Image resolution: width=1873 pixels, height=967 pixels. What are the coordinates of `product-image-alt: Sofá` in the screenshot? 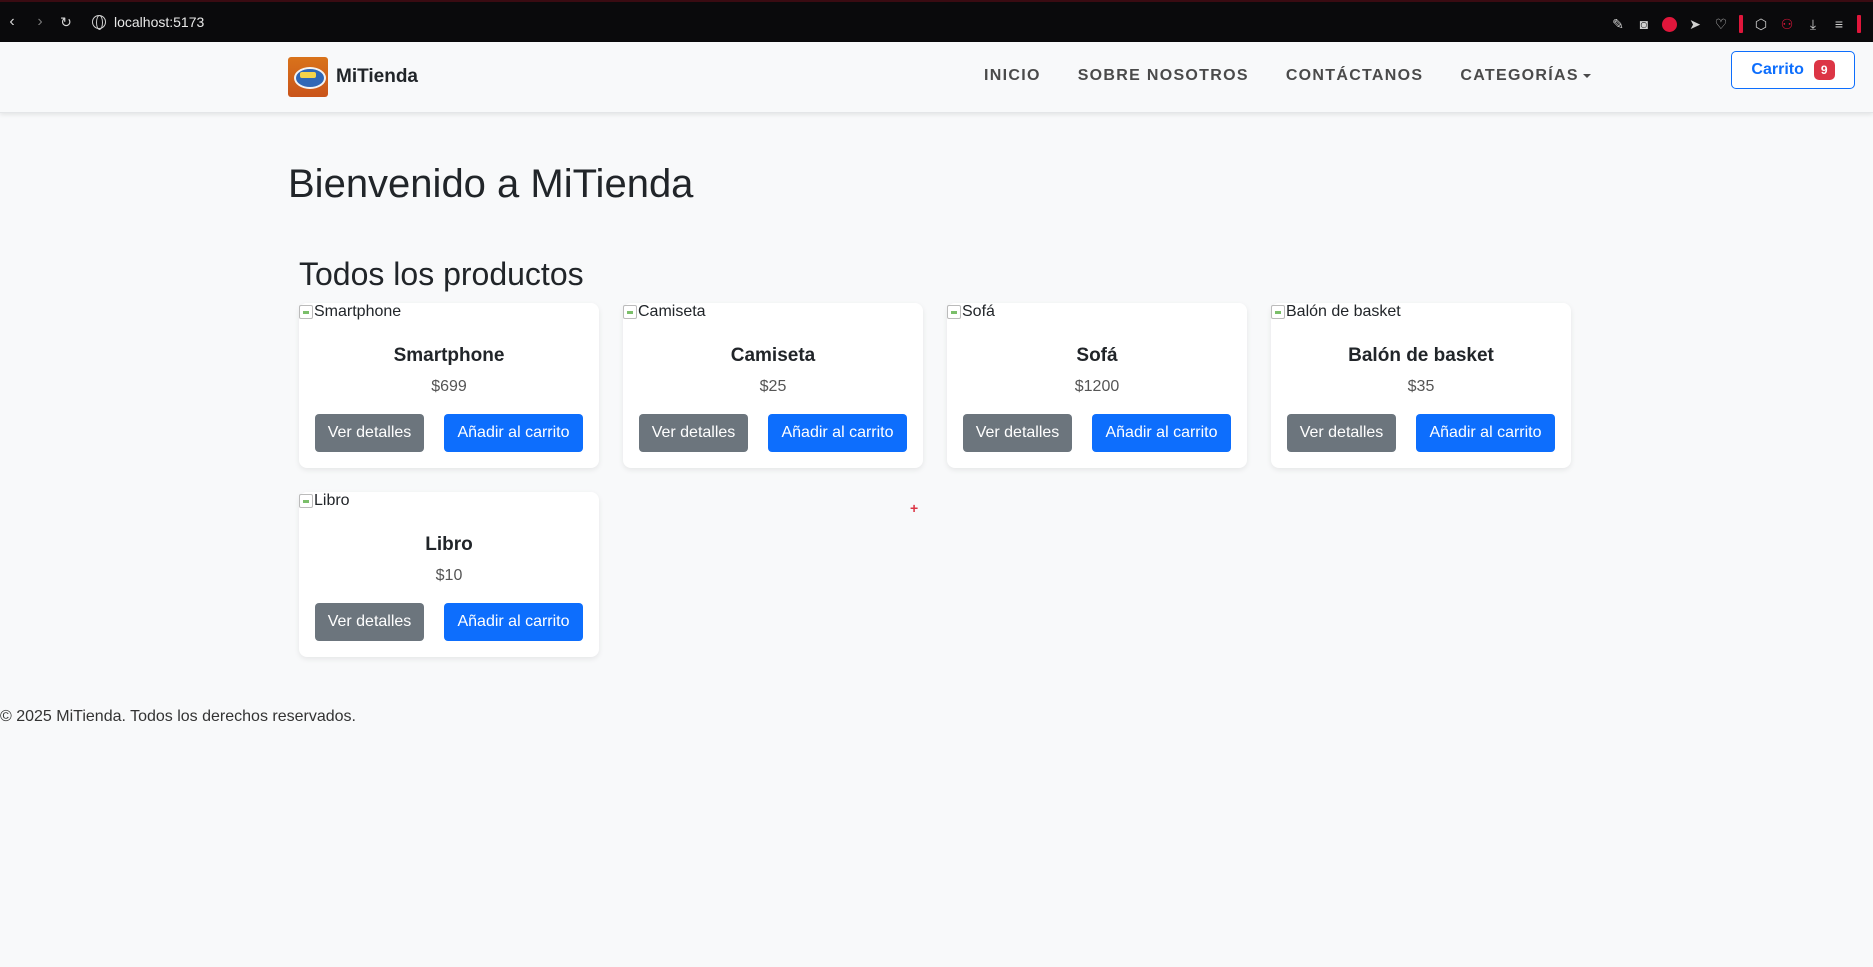 It's located at (978, 311).